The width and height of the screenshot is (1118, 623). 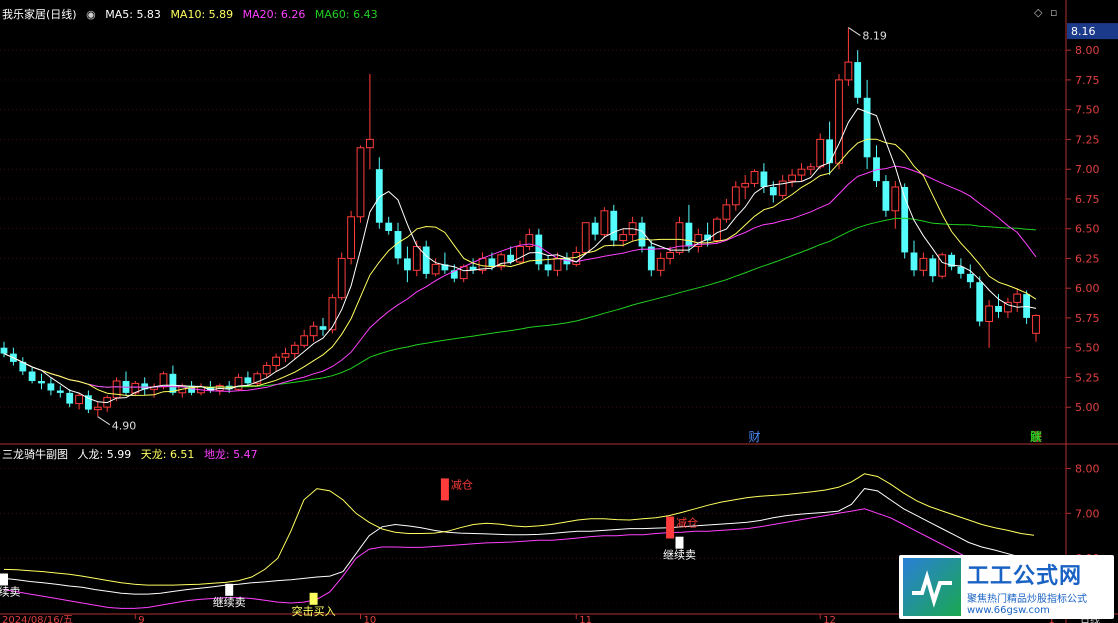 I want to click on sub-chart-header: 三龙骑牛副图 人龙: 5.99 天龙: 6.51 地龙: 5.47, so click(x=133, y=454).